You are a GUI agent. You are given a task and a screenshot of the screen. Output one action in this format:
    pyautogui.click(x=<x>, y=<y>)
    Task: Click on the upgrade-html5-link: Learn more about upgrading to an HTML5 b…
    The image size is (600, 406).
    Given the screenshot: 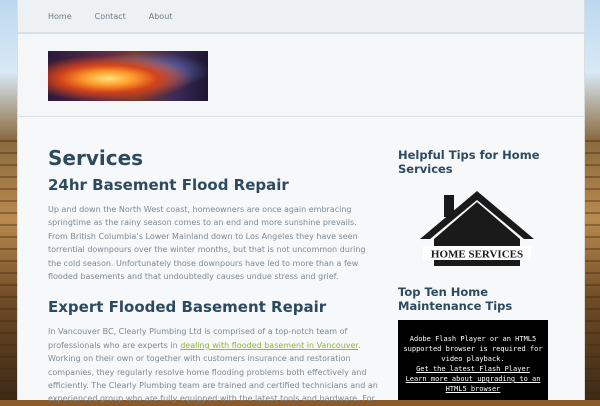 What is the action you would take?
    pyautogui.click(x=473, y=384)
    